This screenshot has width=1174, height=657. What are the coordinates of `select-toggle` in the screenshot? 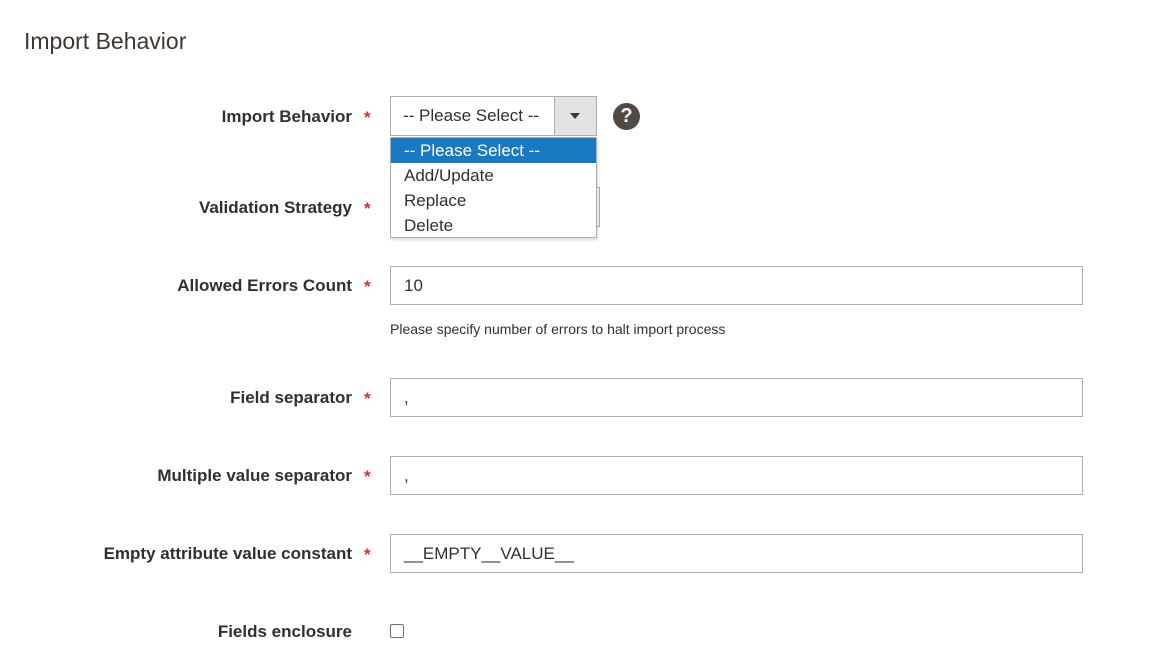 It's located at (575, 116).